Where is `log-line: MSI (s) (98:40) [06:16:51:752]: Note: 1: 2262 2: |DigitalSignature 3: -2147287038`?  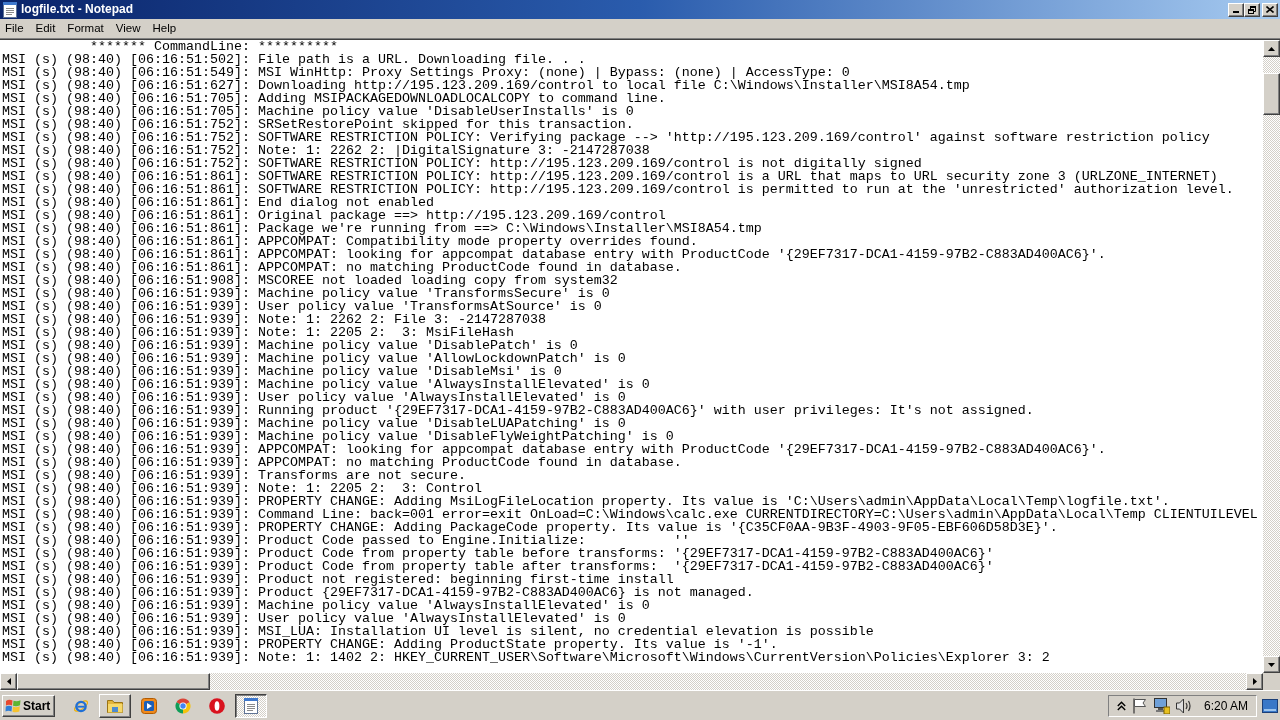 log-line: MSI (s) (98:40) [06:16:51:752]: Note: 1: 2262 2: |DigitalSignature 3: -2147287038 is located at coordinates (326, 150).